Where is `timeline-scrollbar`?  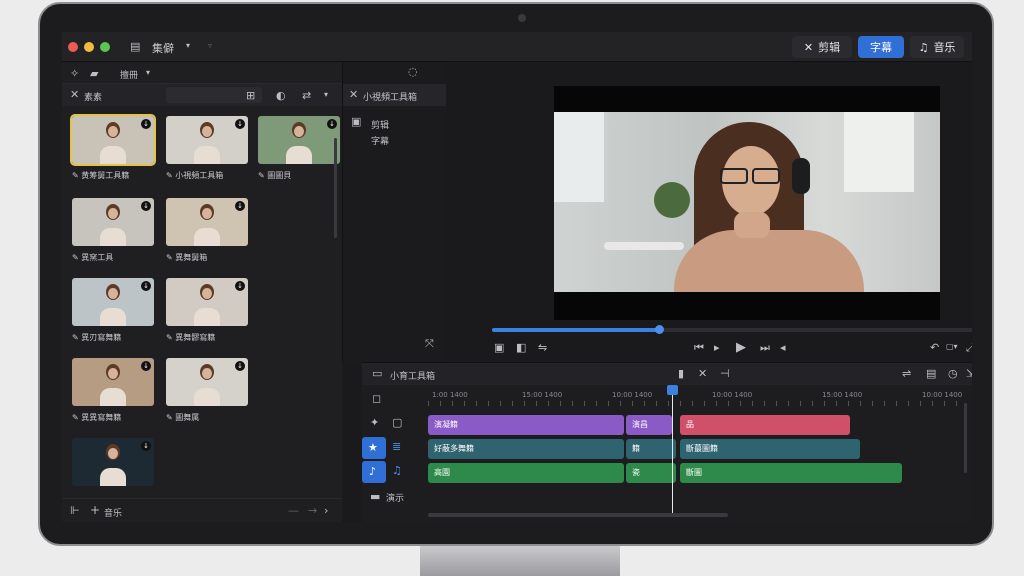 timeline-scrollbar is located at coordinates (578, 515).